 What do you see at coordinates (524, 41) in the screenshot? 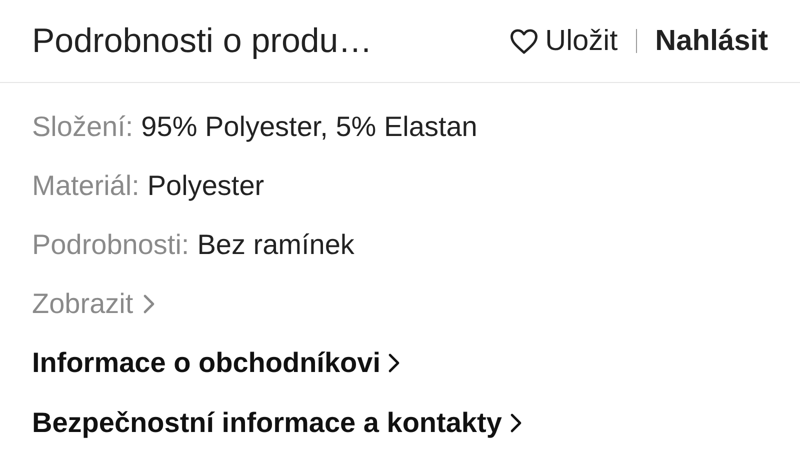
I see `heart-icon` at bounding box center [524, 41].